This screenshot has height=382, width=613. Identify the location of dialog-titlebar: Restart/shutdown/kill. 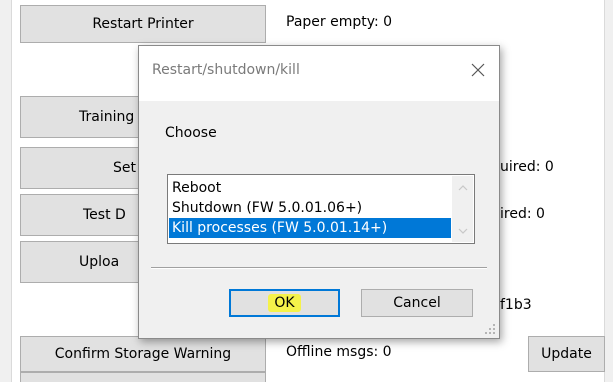
(319, 73).